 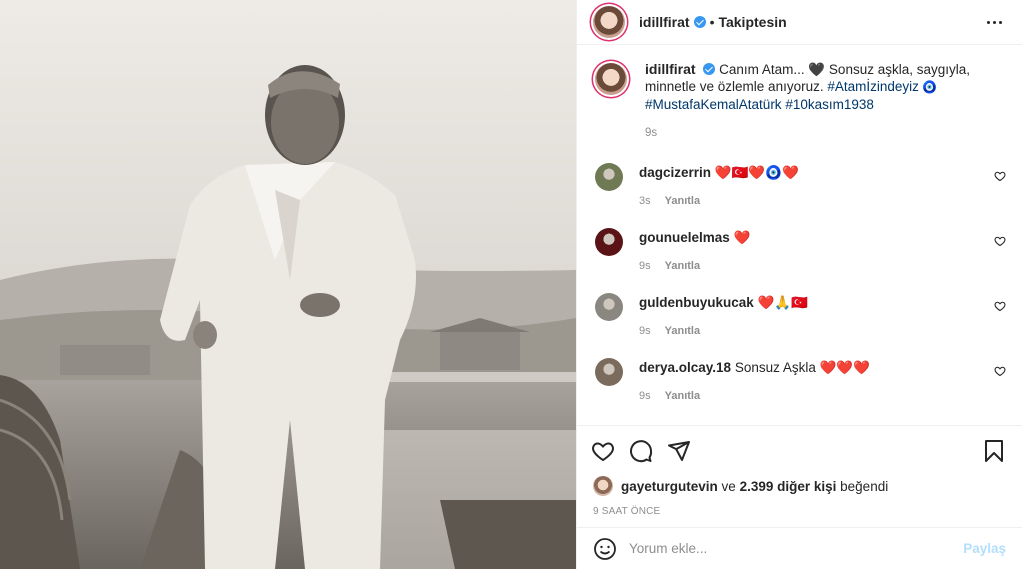 I want to click on caption-emoji: 🧿, so click(x=928, y=87).